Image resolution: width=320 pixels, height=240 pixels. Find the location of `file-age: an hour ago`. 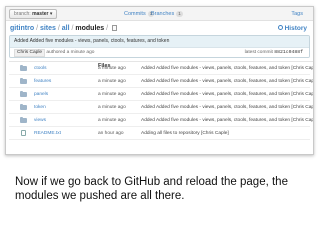

file-age: an hour ago is located at coordinates (111, 133).